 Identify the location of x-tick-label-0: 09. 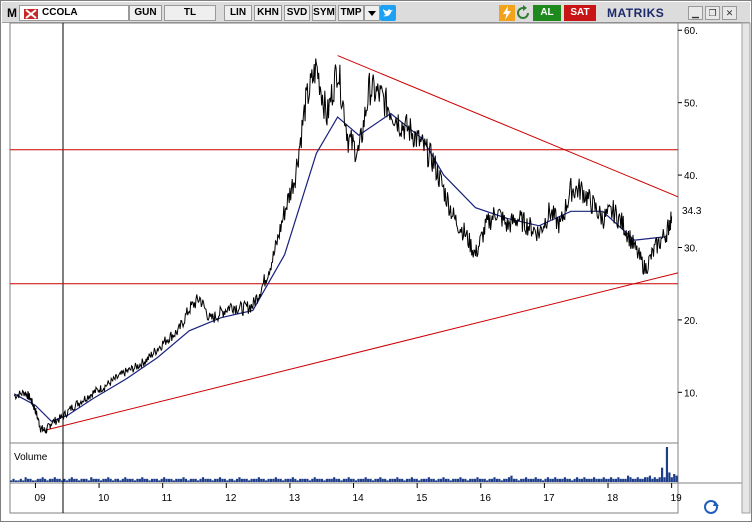
(40, 498).